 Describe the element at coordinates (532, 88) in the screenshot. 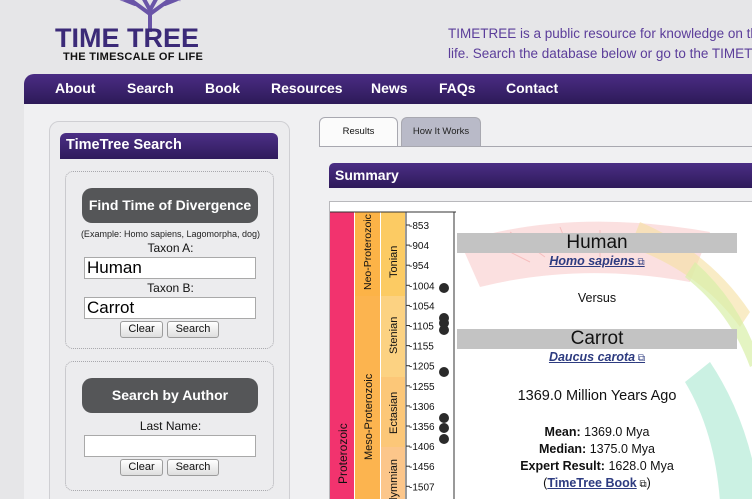

I see `nav-contact: Contact` at that location.